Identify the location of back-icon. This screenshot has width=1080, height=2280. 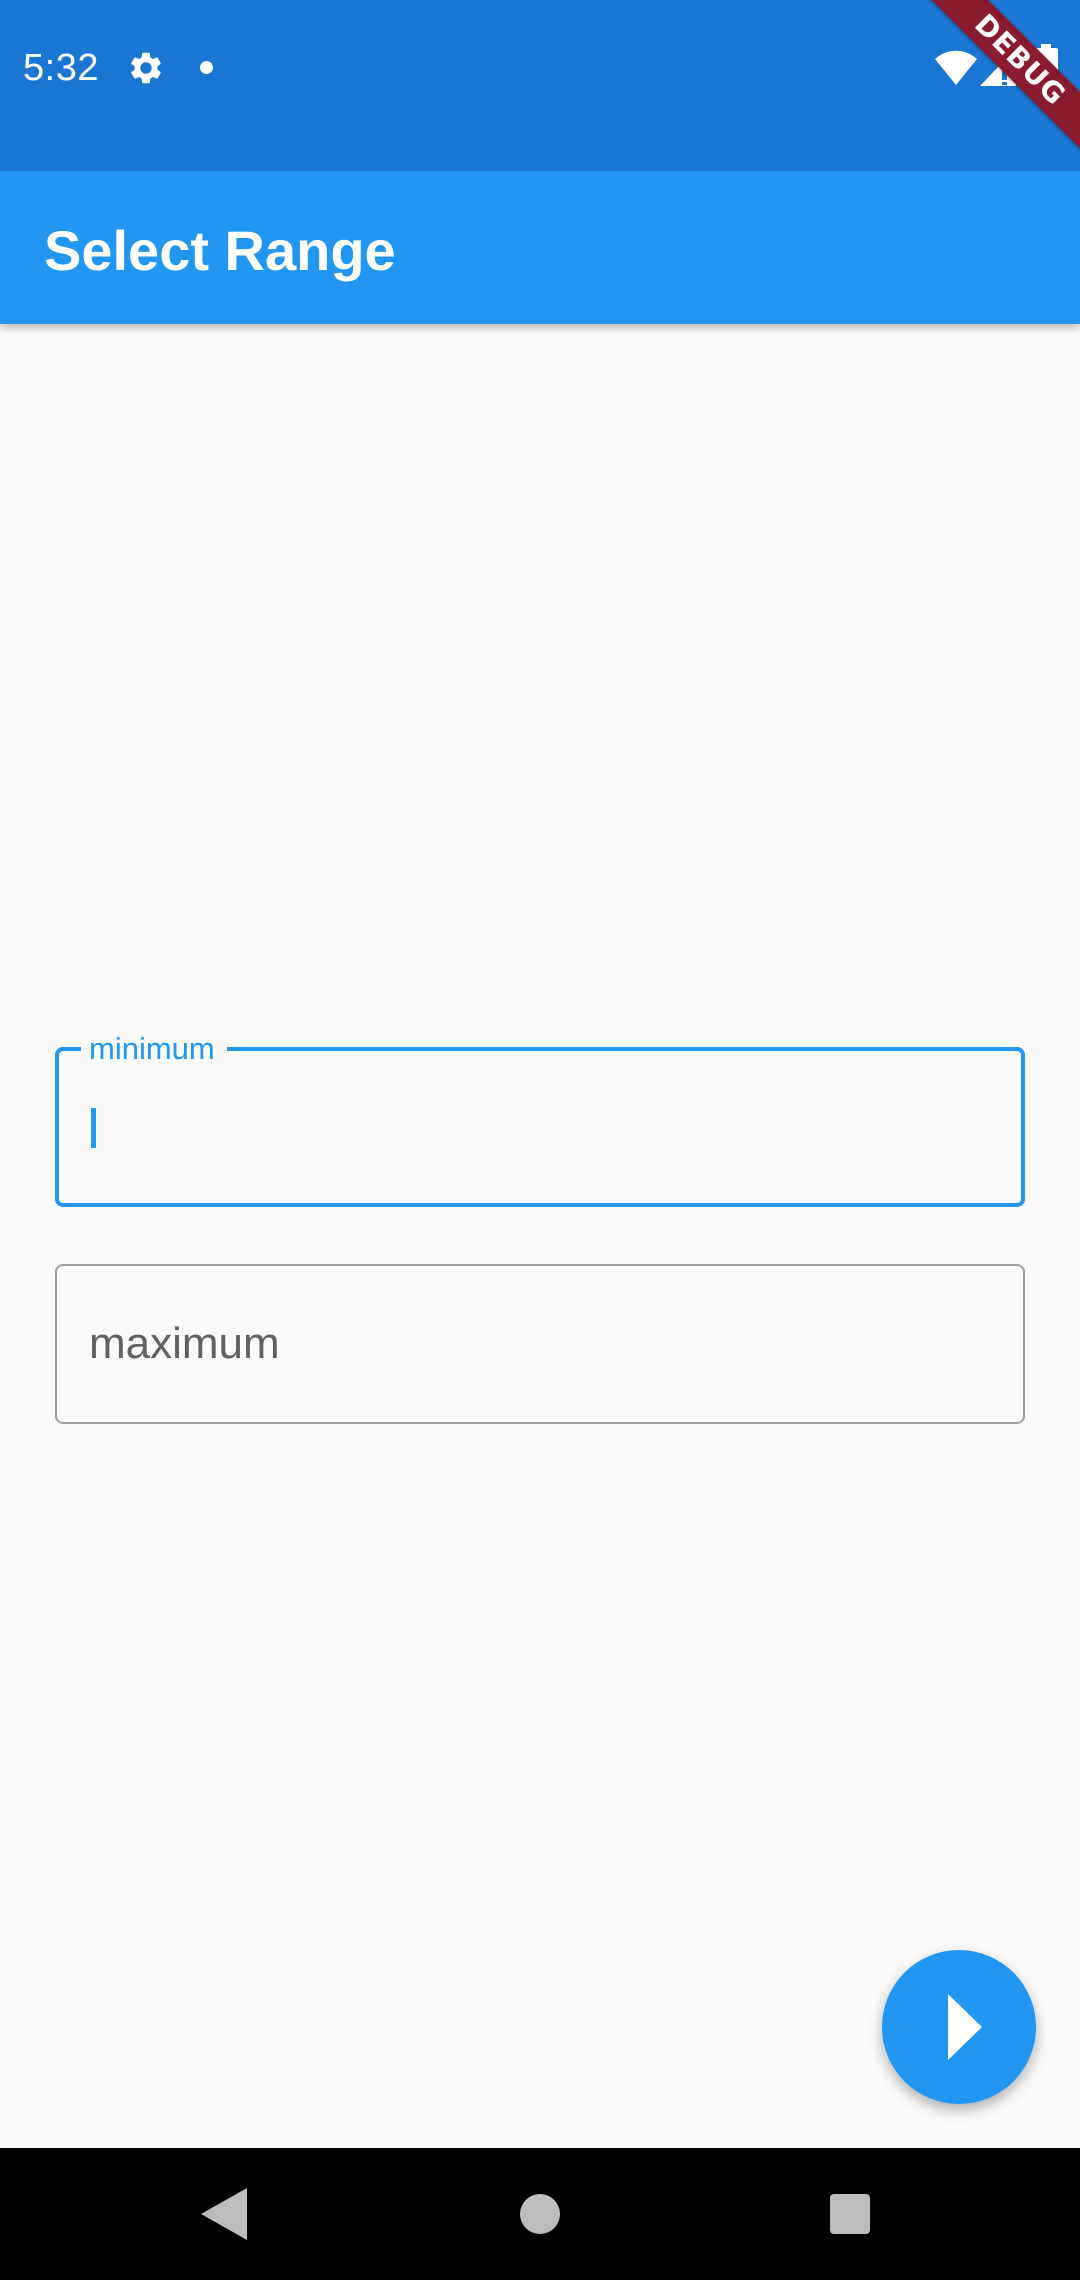
(224, 2214).